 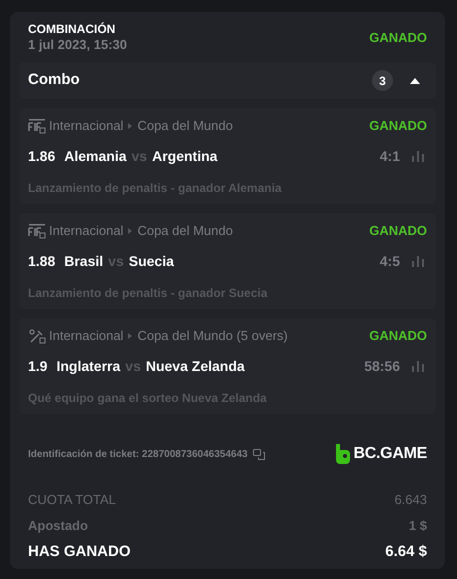 What do you see at coordinates (79, 552) in the screenshot?
I see `total-label: HAS GANADO` at bounding box center [79, 552].